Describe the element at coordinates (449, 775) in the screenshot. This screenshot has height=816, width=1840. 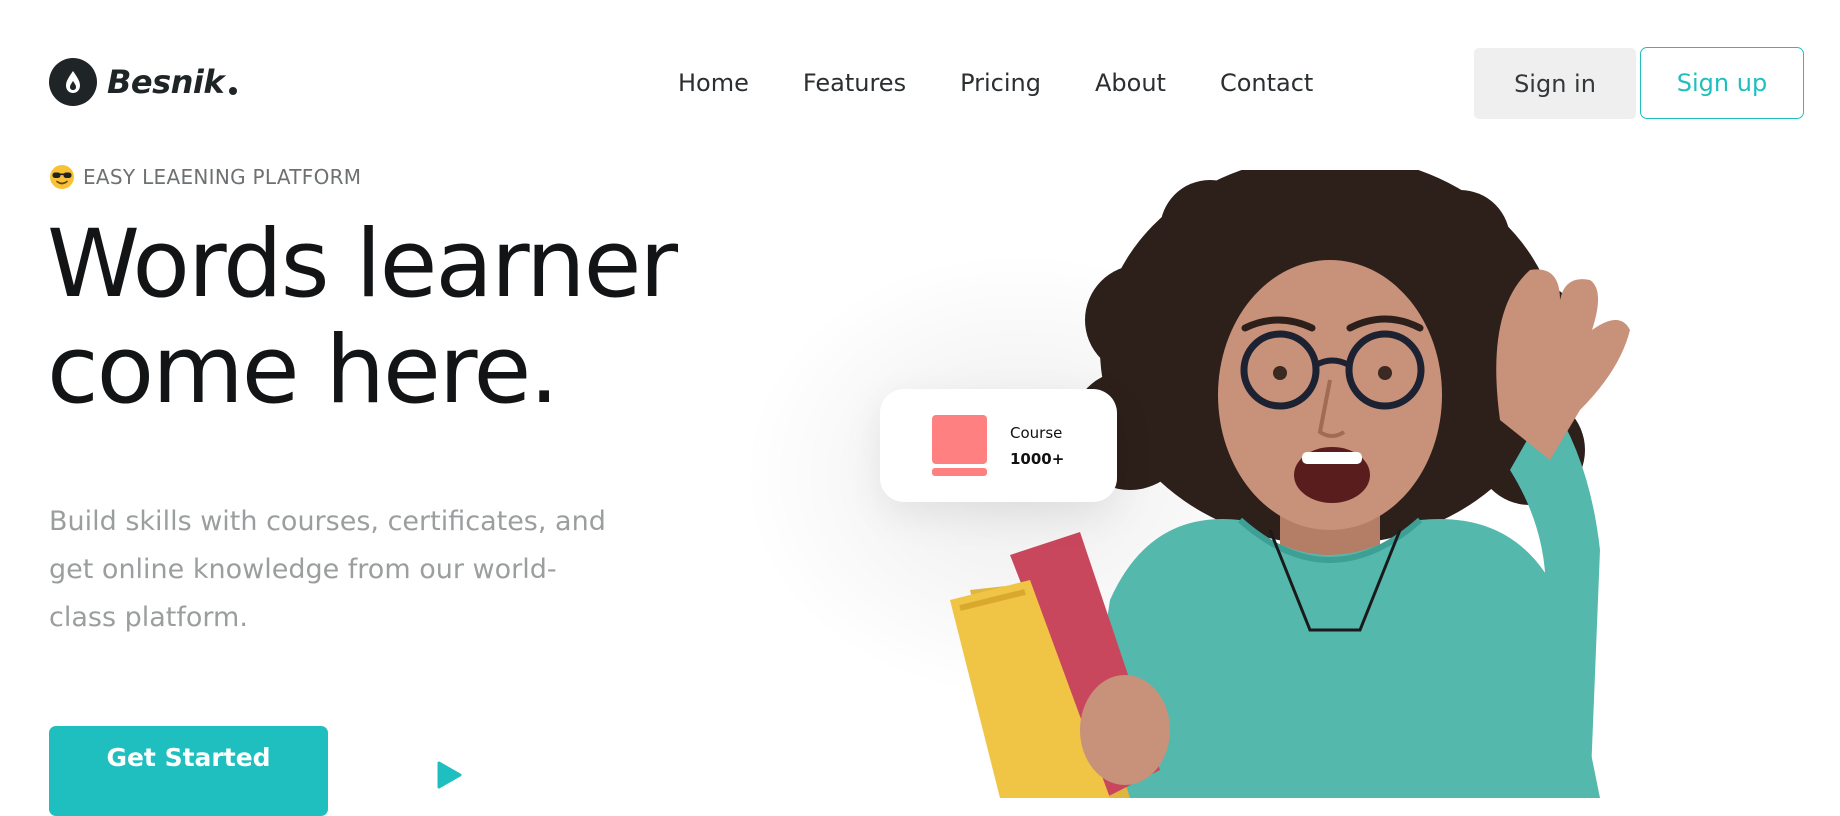
I see `play-icon` at that location.